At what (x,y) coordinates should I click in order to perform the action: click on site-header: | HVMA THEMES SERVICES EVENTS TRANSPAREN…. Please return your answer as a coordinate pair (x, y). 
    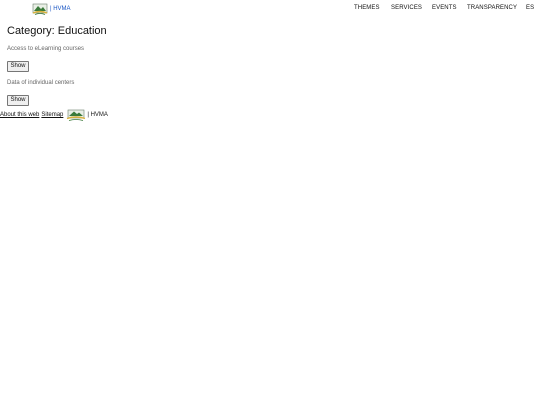
    Looking at the image, I should click on (270, 8).